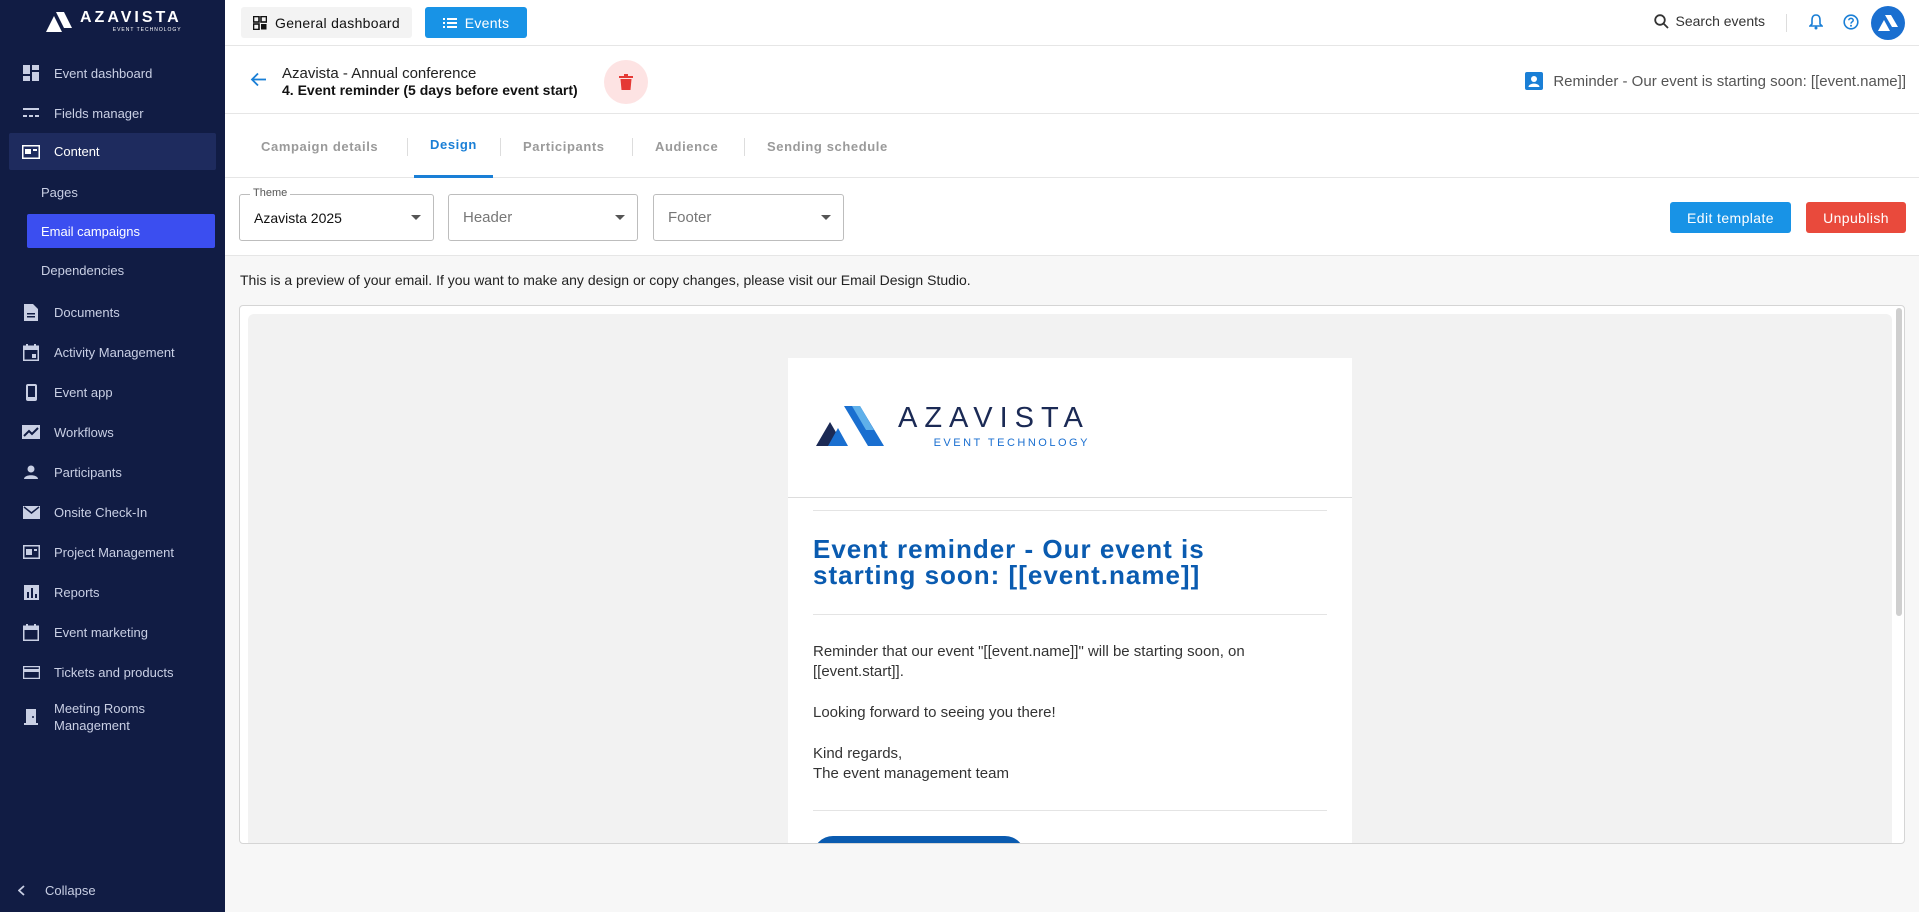  I want to click on sidebar-item-activity-management: Activity Management, so click(112, 352).